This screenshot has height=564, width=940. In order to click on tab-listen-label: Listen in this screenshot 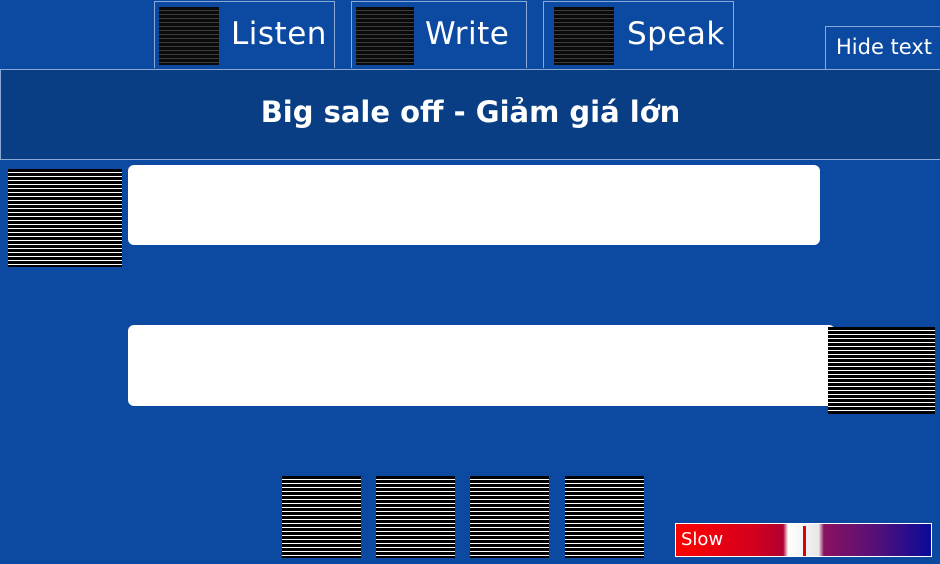, I will do `click(279, 34)`.